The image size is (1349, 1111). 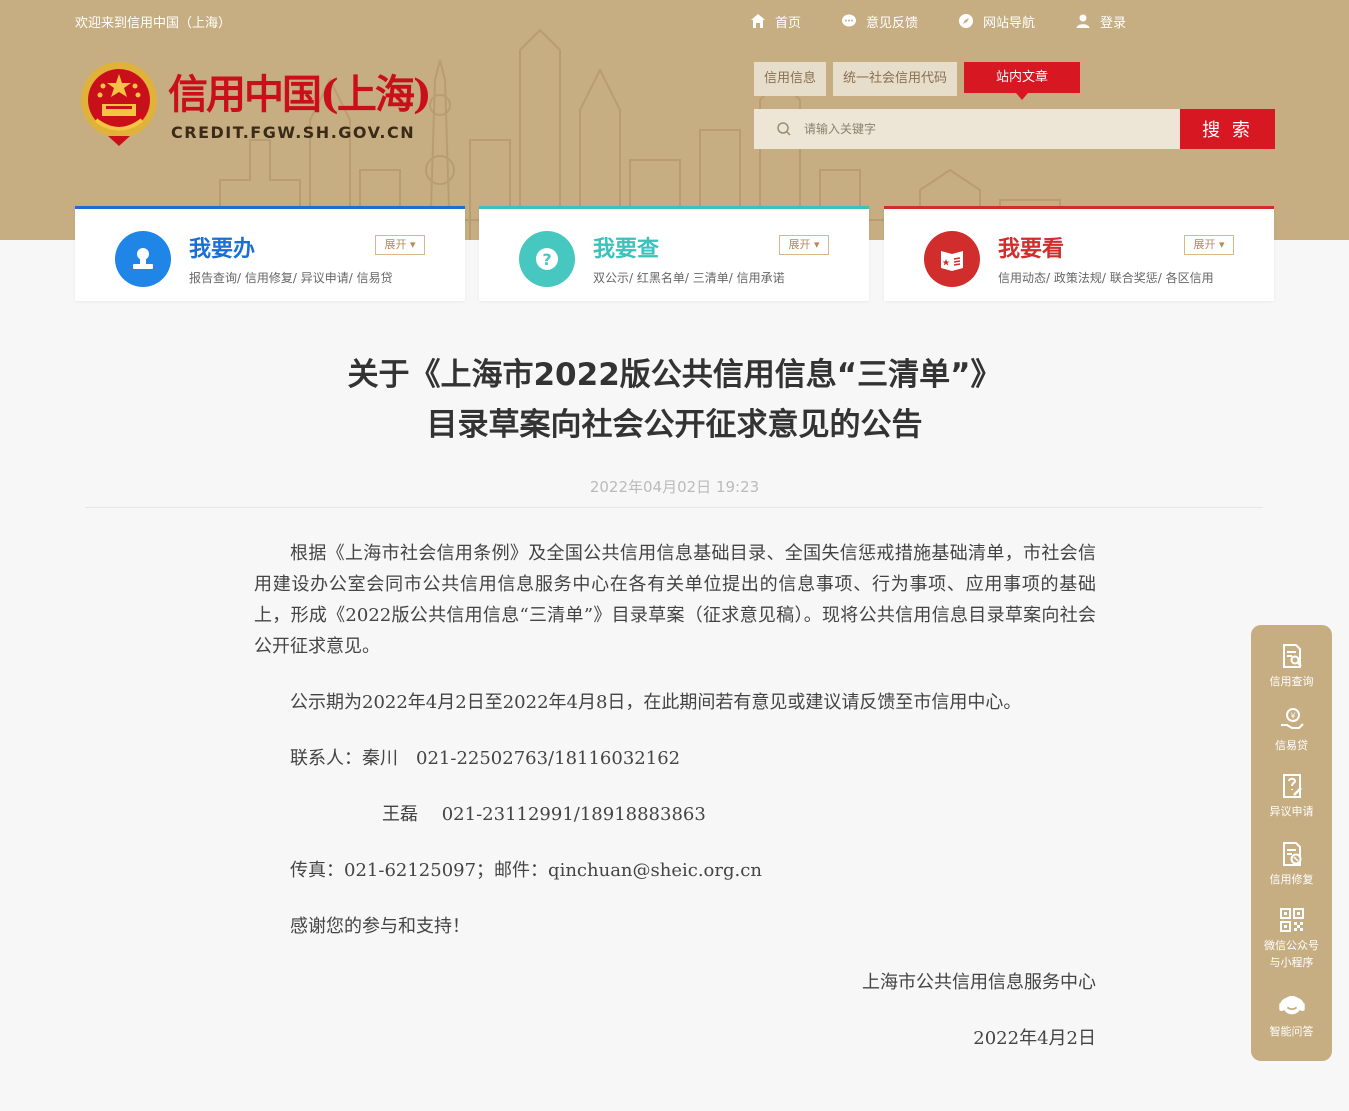 I want to click on float-item-credit-repair: 信用修复, so click(x=1291, y=864).